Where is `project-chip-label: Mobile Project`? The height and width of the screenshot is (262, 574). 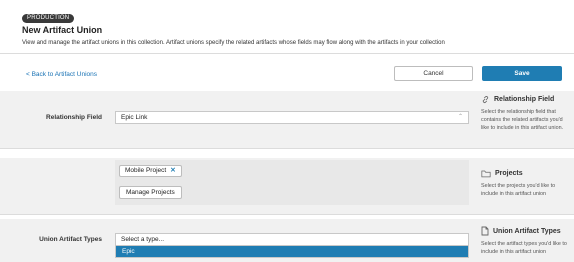
project-chip-label: Mobile Project is located at coordinates (146, 170).